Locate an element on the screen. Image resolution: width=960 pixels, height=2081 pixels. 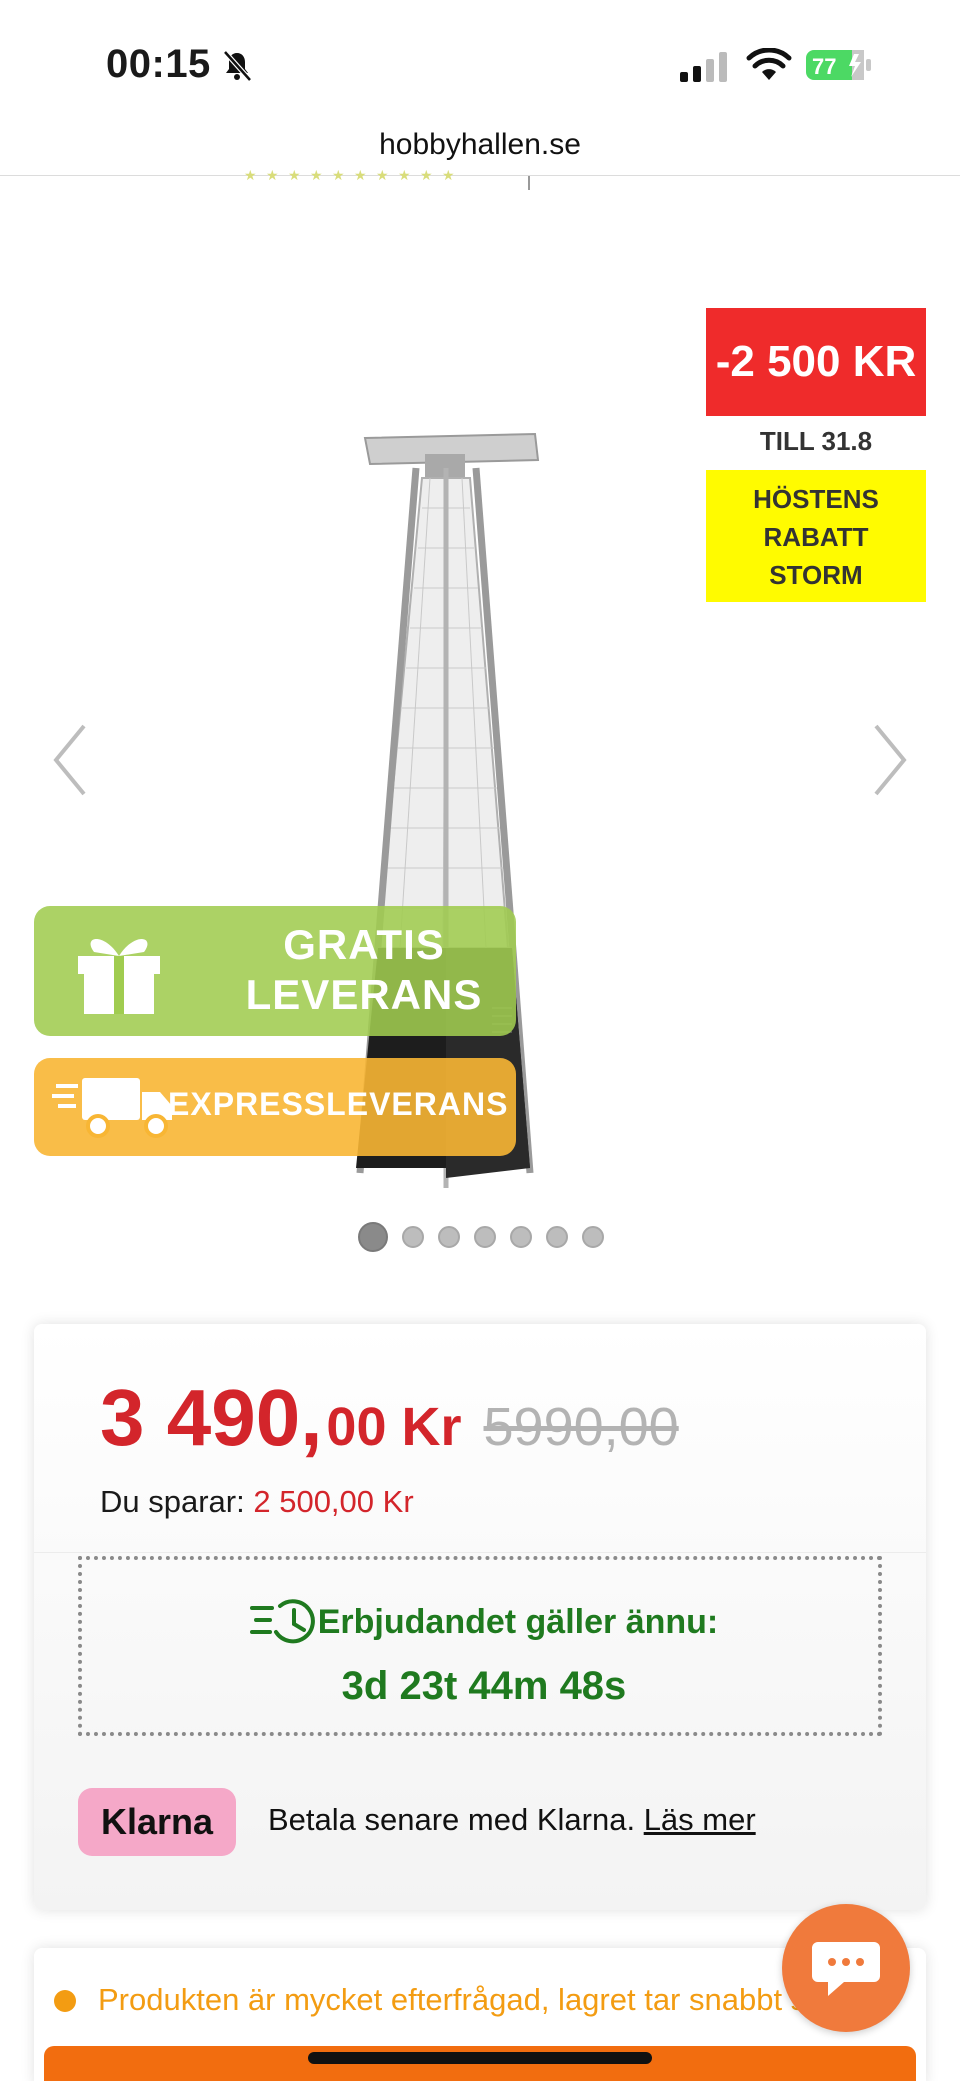
offer-title-text: Erbjudandet gäller ännu: is located at coordinates (518, 1621).